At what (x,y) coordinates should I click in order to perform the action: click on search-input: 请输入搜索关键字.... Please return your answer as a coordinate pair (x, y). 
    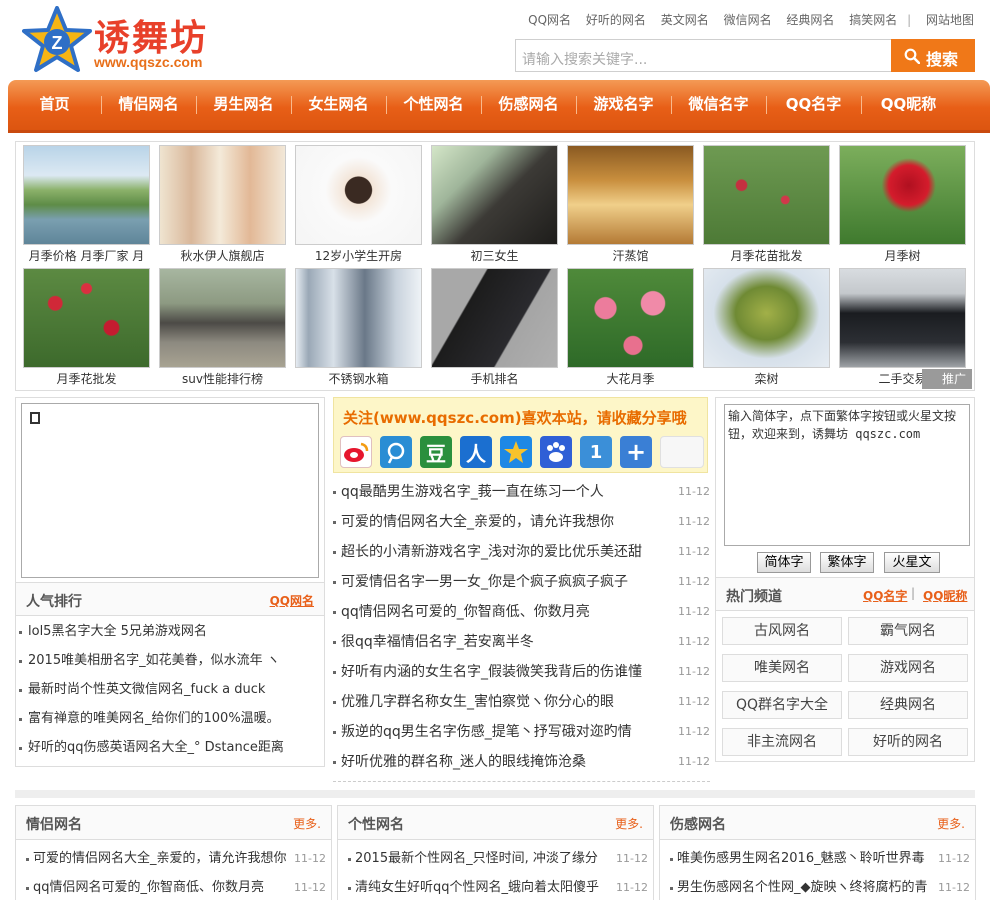
    Looking at the image, I should click on (703, 55).